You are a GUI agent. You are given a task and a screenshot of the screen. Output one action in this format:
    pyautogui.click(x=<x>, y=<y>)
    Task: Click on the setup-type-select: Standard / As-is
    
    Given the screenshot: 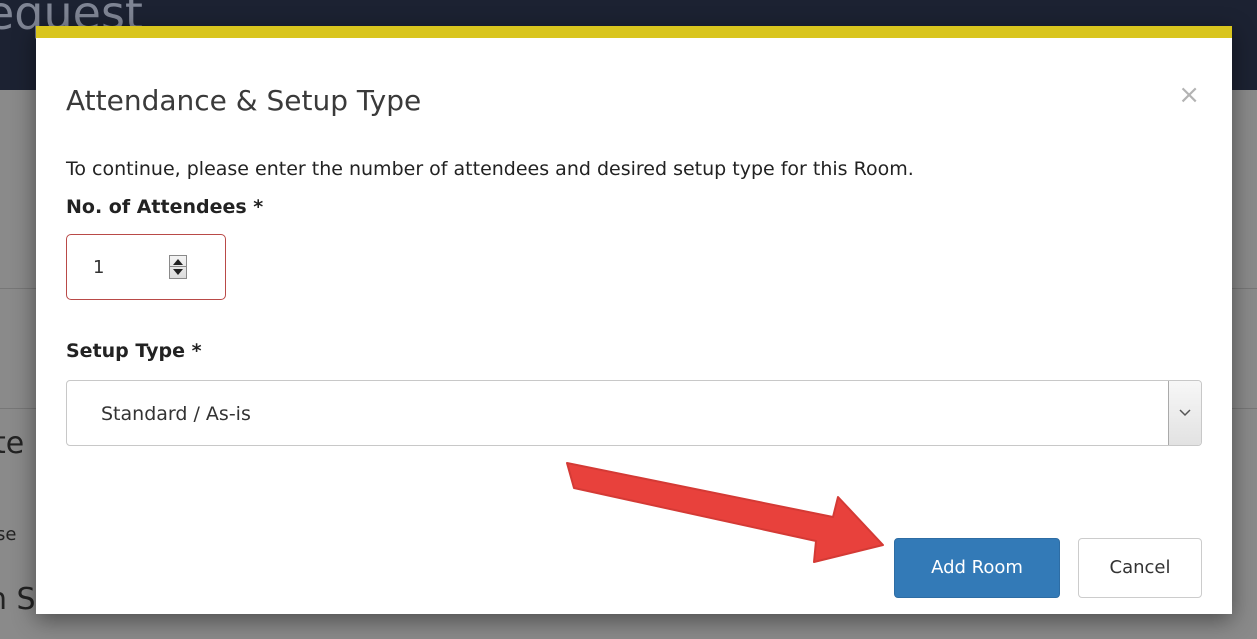 What is the action you would take?
    pyautogui.click(x=634, y=413)
    